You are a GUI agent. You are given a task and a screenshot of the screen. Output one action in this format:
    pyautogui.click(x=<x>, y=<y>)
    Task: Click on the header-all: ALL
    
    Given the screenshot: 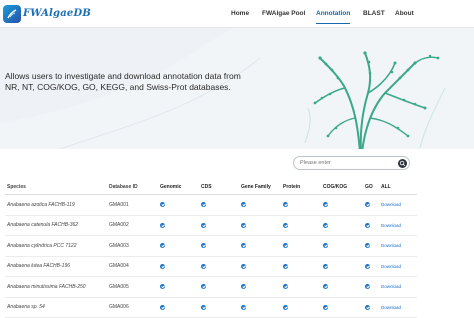 What is the action you would take?
    pyautogui.click(x=386, y=187)
    